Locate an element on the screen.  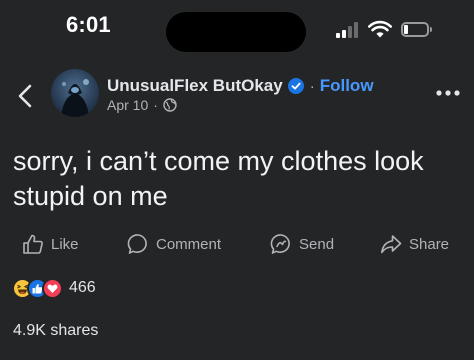
comment-button: Comment is located at coordinates (174, 244).